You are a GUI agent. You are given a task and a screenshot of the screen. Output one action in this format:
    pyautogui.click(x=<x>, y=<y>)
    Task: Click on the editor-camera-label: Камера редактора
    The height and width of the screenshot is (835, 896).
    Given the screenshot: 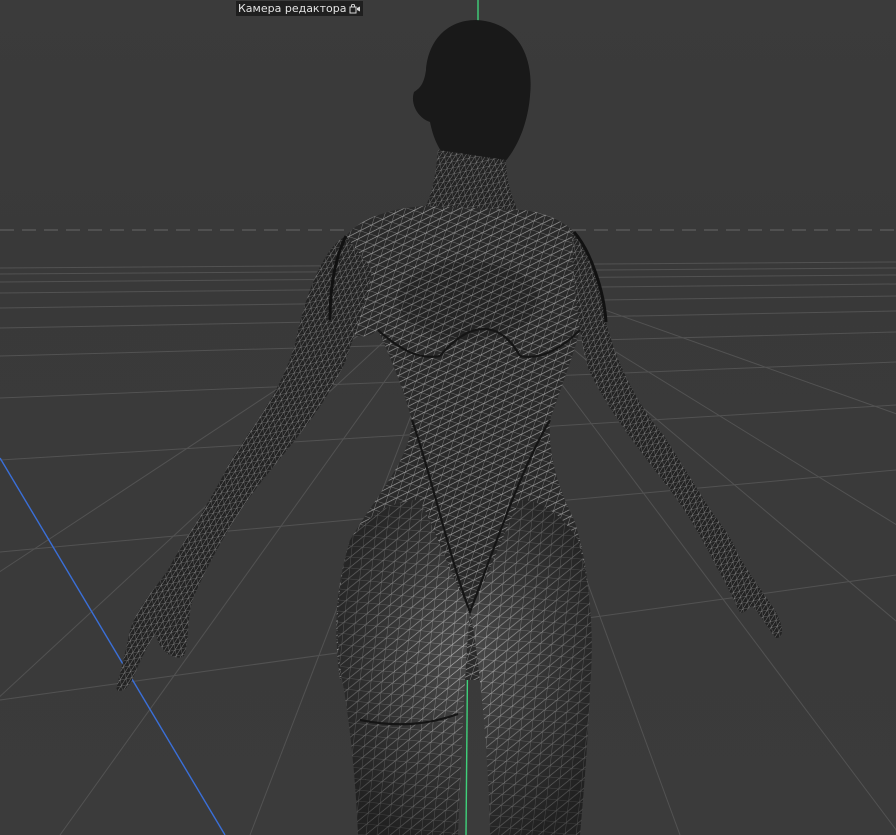 What is the action you would take?
    pyautogui.click(x=300, y=8)
    